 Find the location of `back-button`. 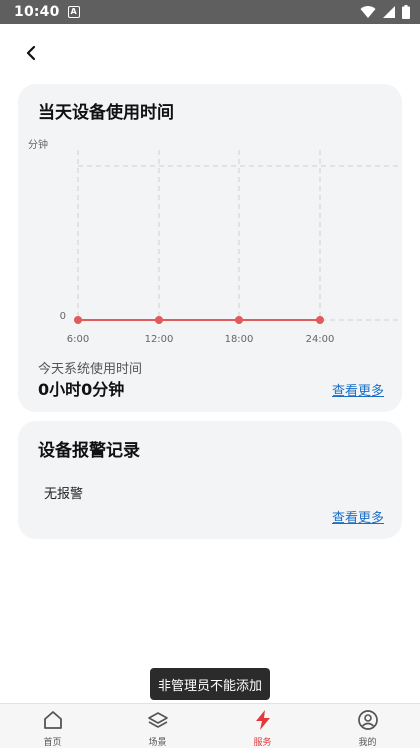

back-button is located at coordinates (31, 53).